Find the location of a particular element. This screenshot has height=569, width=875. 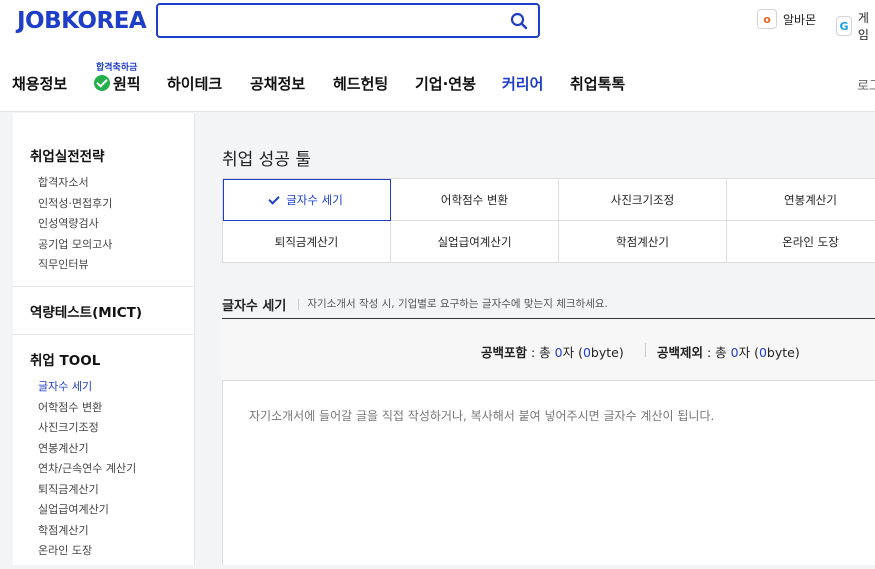

search-input is located at coordinates (331, 21).